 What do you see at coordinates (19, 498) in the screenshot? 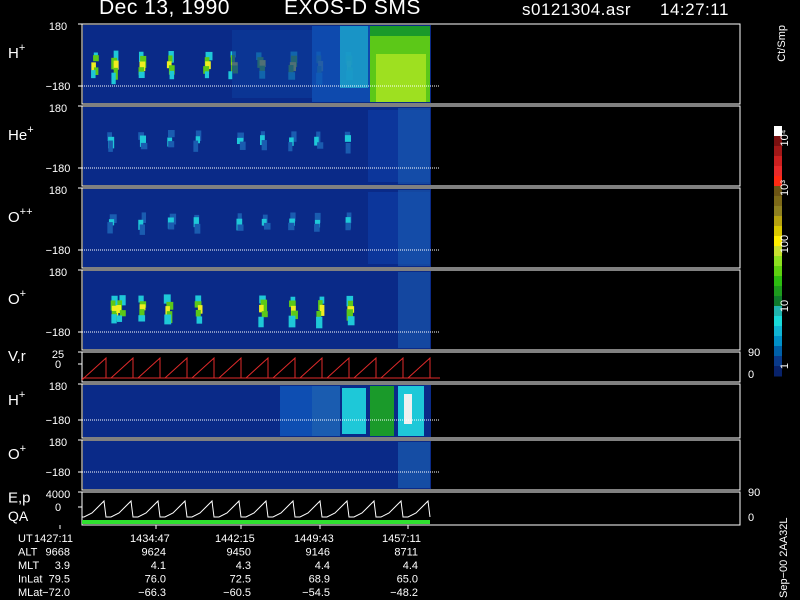
I see `panel-label: E,p` at bounding box center [19, 498].